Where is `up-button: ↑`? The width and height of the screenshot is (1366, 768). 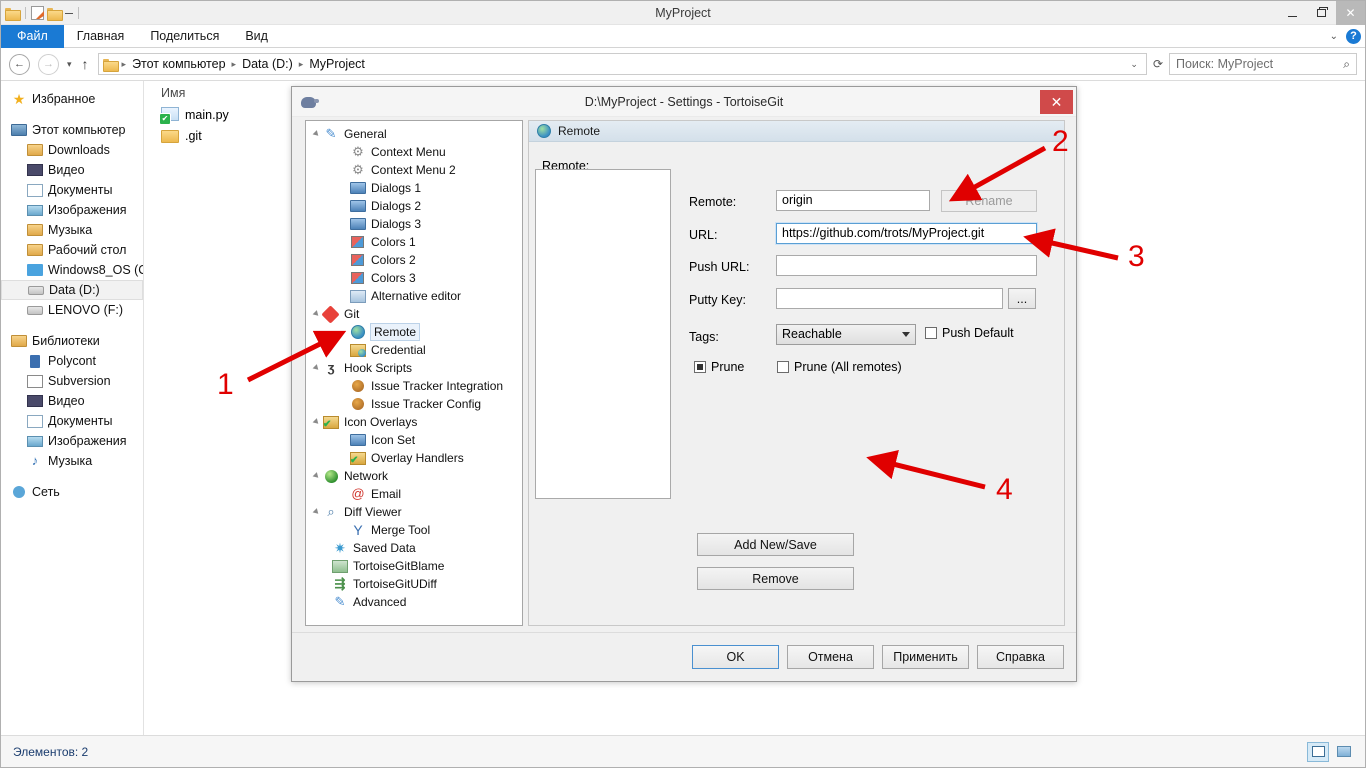 up-button: ↑ is located at coordinates (85, 64).